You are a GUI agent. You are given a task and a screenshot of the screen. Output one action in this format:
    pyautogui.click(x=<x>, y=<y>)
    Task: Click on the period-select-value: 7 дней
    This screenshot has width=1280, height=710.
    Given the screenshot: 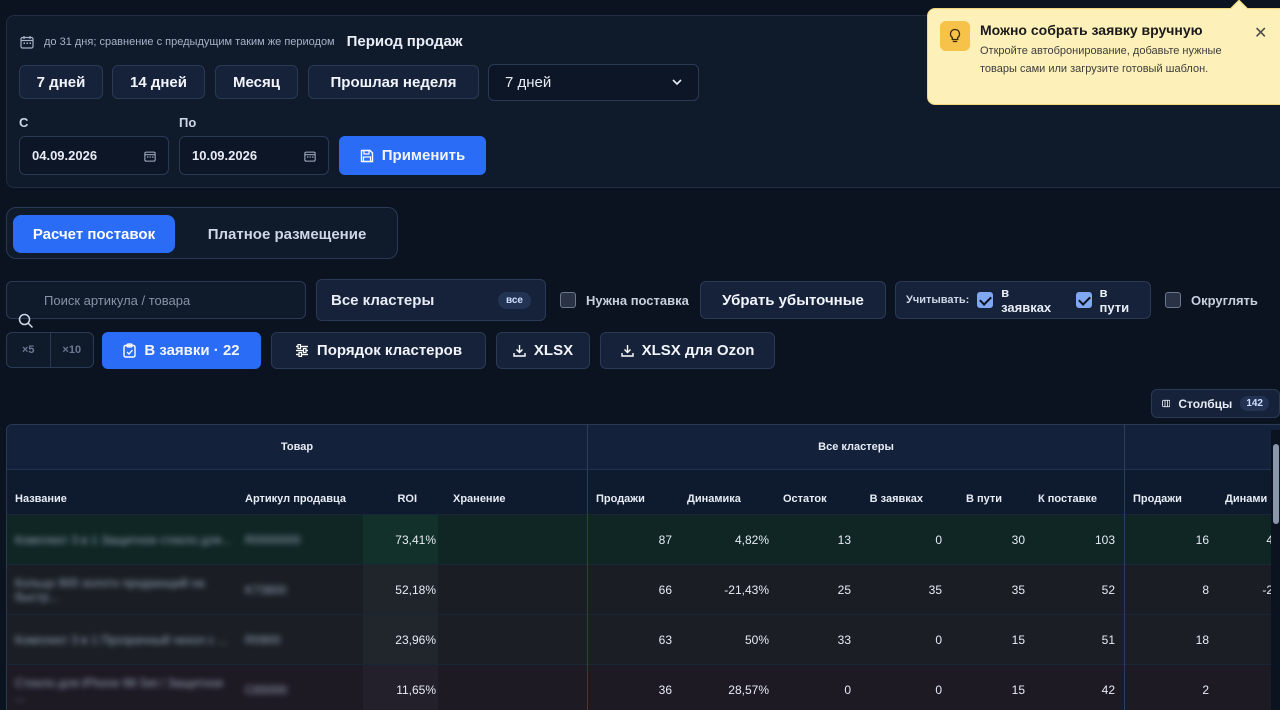 What is the action you would take?
    pyautogui.click(x=528, y=82)
    